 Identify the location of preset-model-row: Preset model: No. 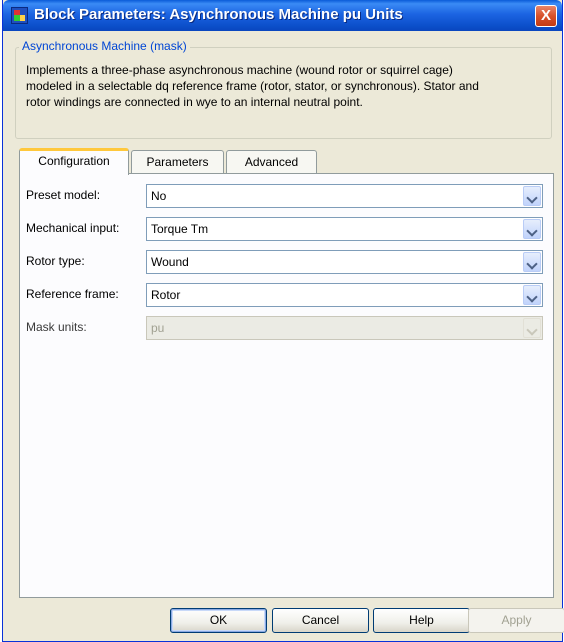
(286, 196).